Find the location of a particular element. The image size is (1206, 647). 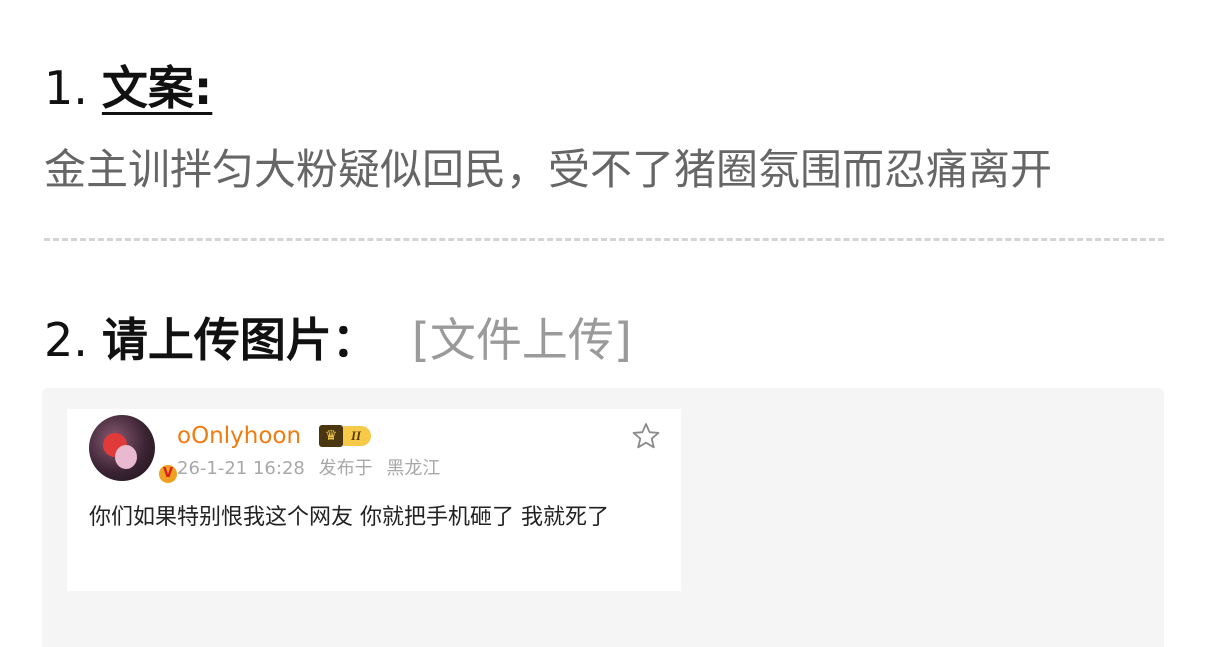

post-published-label: 发布于 is located at coordinates (345, 468).